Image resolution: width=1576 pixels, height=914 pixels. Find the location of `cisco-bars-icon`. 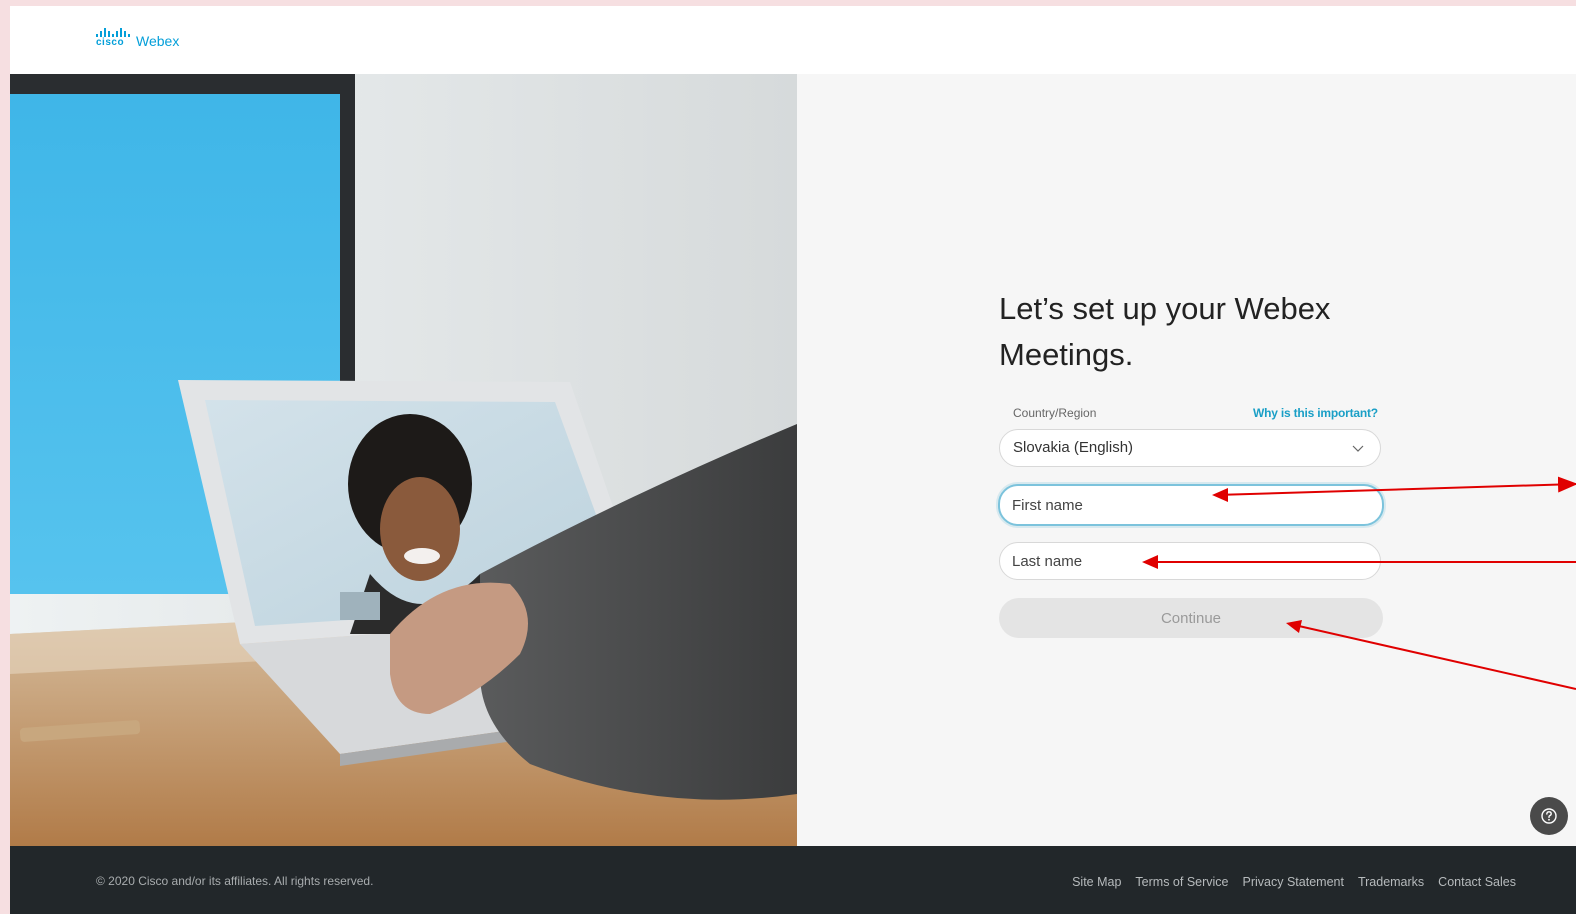

cisco-bars-icon is located at coordinates (113, 32).